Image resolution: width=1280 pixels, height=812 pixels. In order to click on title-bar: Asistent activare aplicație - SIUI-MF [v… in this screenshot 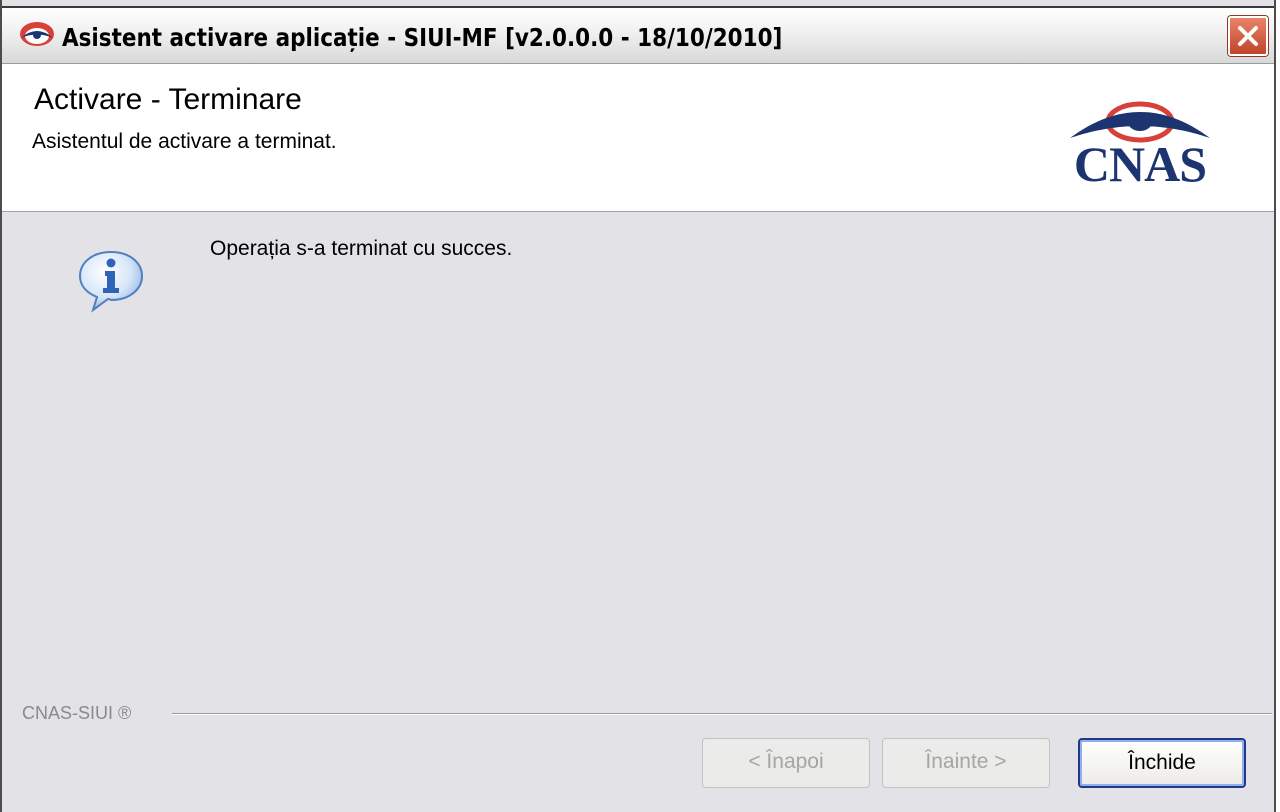, I will do `click(638, 35)`.